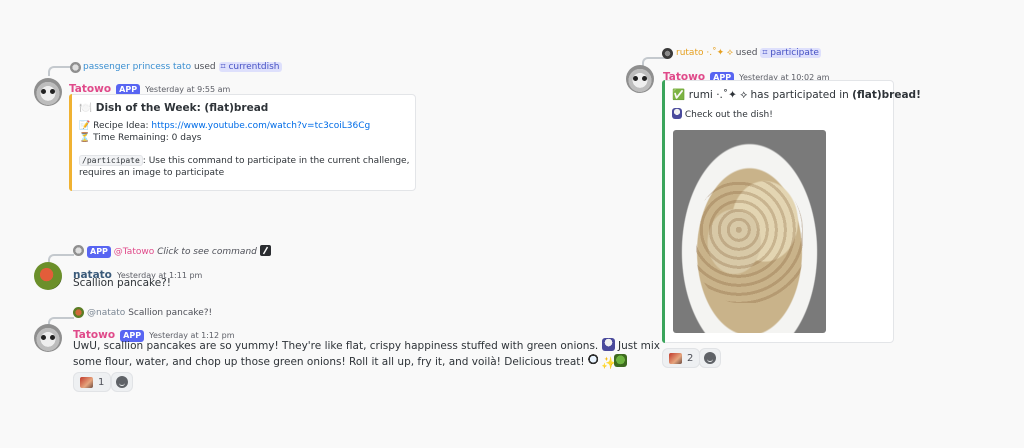 This screenshot has height=448, width=1024. I want to click on command-name: participate, so click(794, 53).